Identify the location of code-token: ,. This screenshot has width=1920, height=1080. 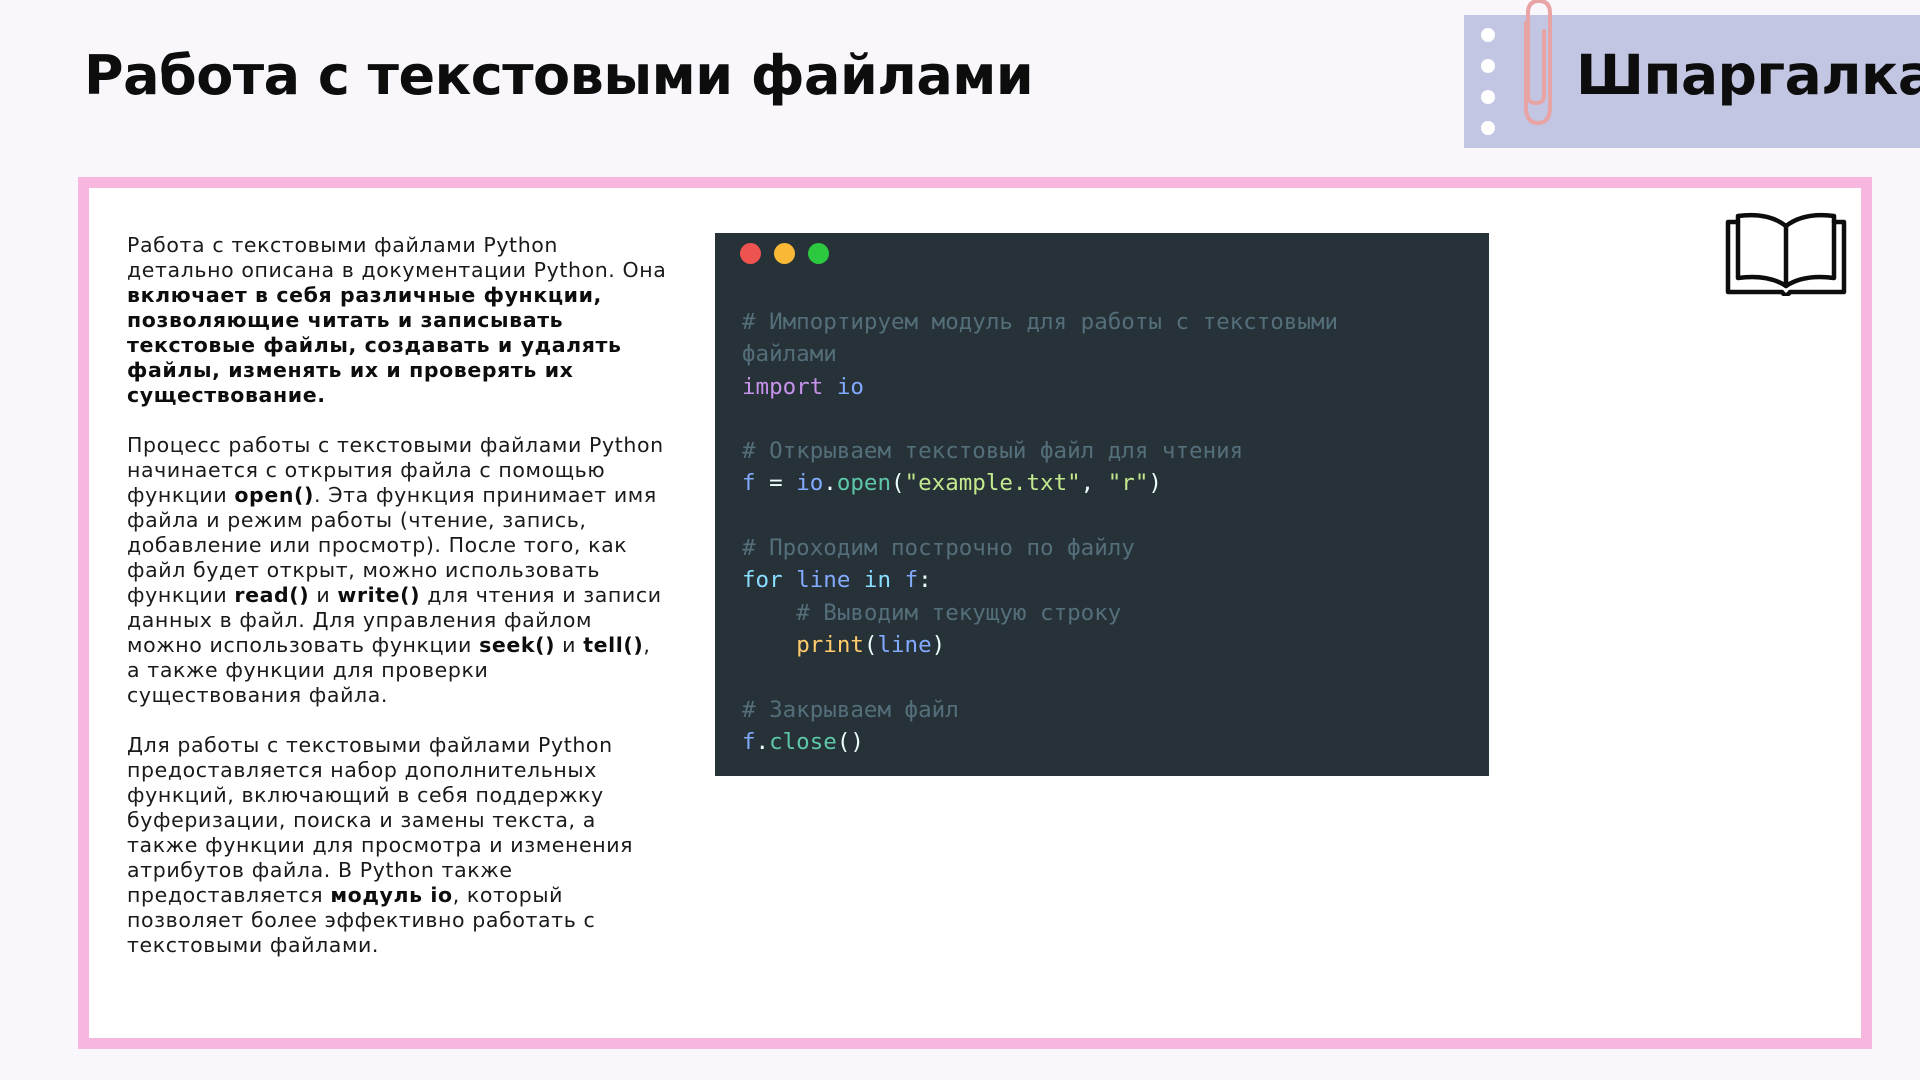
(1094, 483).